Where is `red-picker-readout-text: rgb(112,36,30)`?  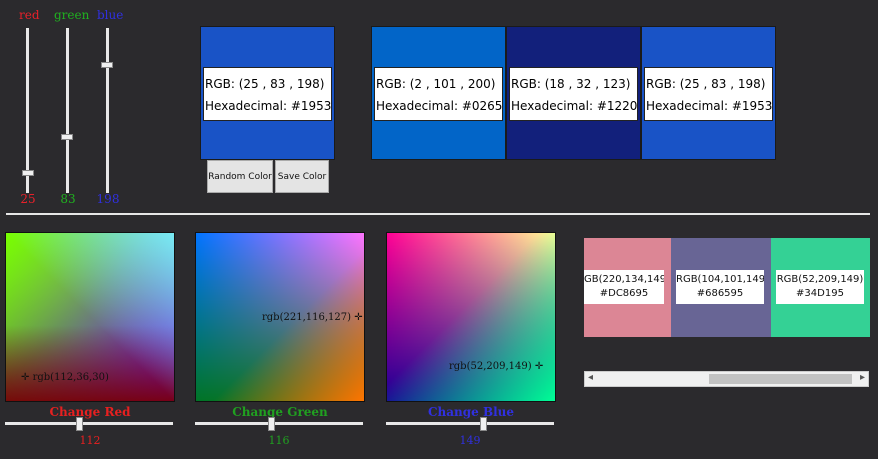 red-picker-readout-text: rgb(112,36,30) is located at coordinates (70, 377).